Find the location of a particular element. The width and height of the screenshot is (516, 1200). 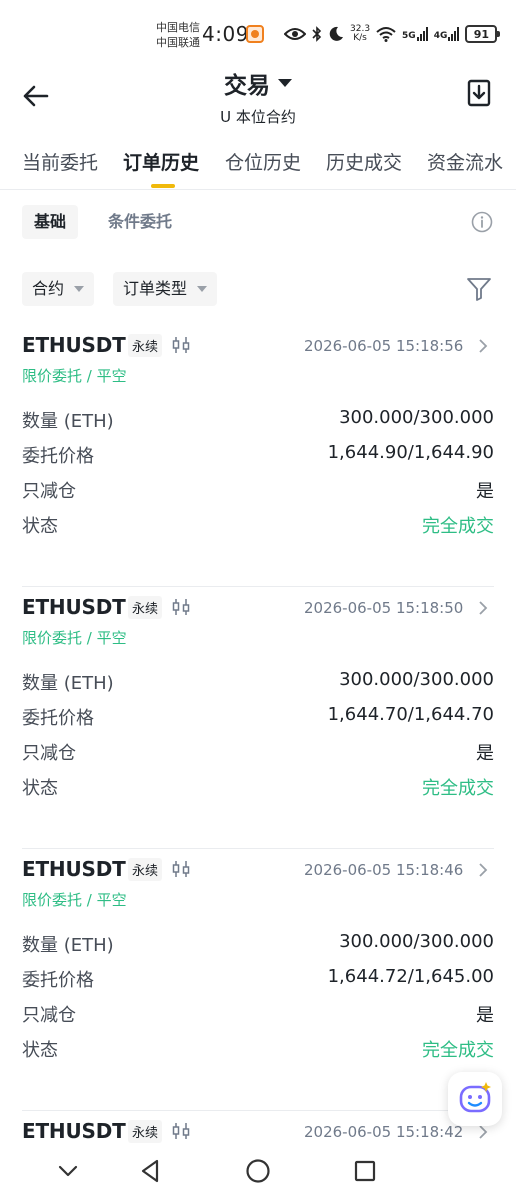

order-time: 2026-06-05 15:18:46 is located at coordinates (384, 870).